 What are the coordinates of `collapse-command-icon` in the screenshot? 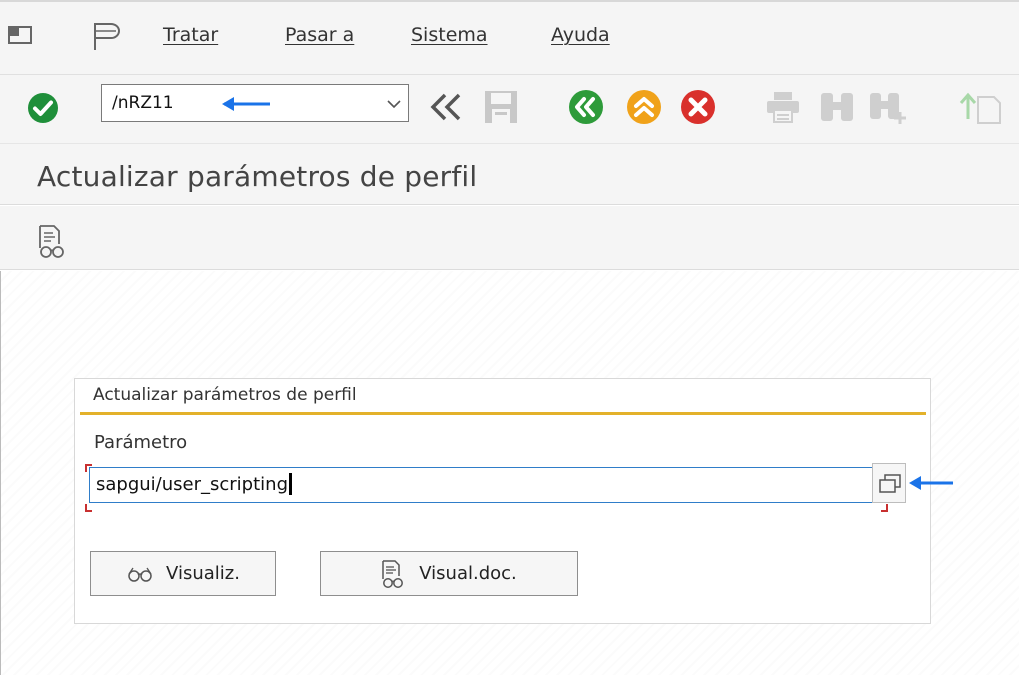 It's located at (446, 107).